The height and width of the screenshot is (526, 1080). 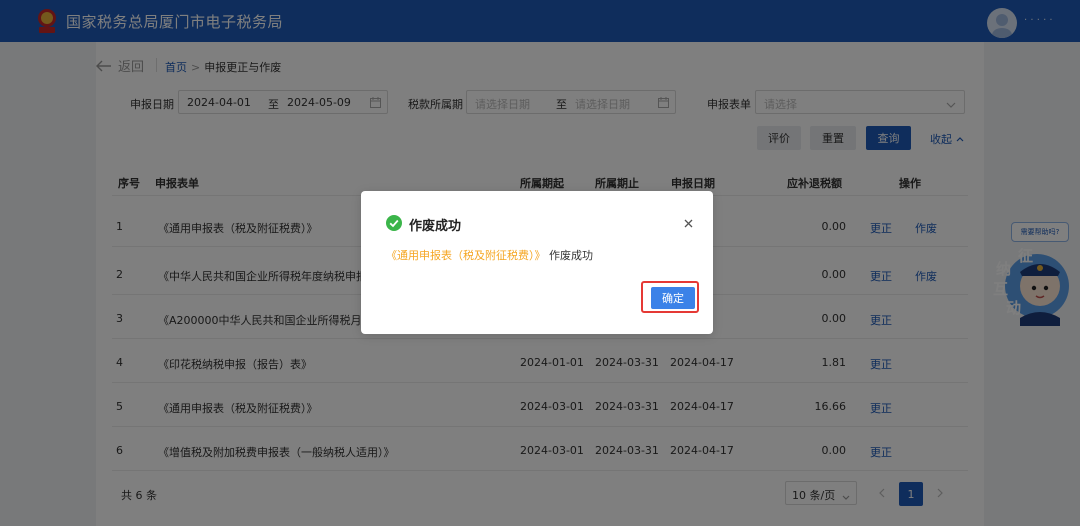 What do you see at coordinates (466, 255) in the screenshot?
I see `dialog-form-name: 《通用申报表（税及附征税费）》` at bounding box center [466, 255].